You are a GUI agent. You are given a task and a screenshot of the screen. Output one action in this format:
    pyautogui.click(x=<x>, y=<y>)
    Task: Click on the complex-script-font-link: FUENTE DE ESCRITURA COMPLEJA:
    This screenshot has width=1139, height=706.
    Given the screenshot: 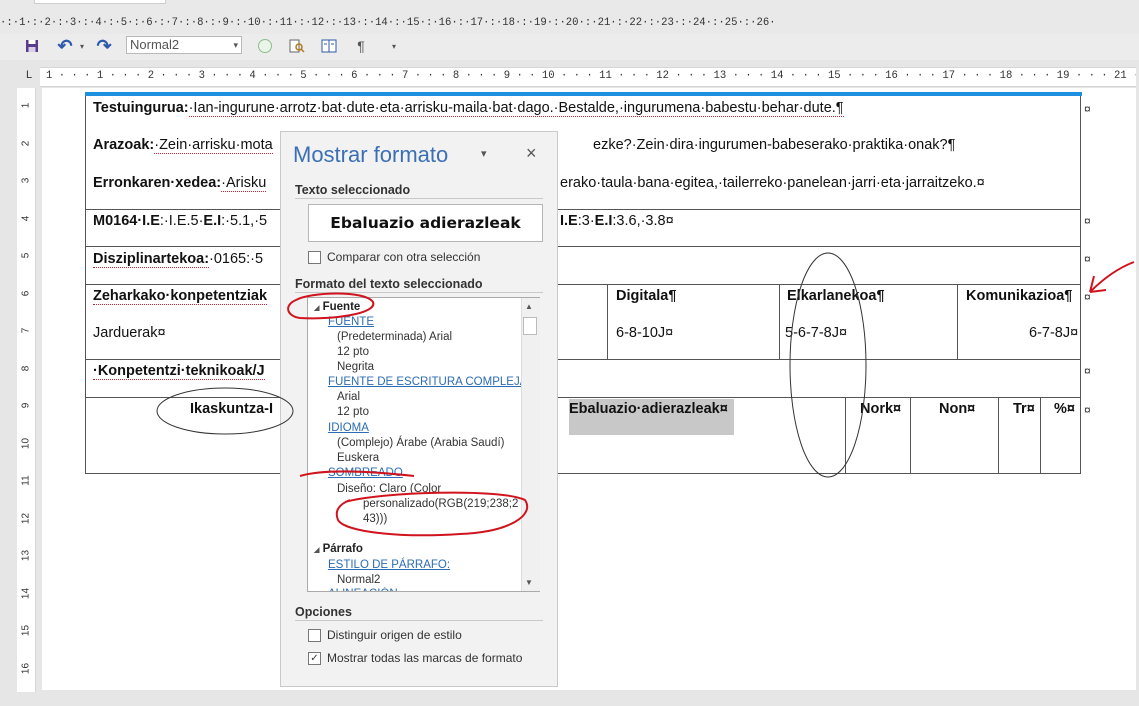 What is the action you would take?
    pyautogui.click(x=429, y=382)
    